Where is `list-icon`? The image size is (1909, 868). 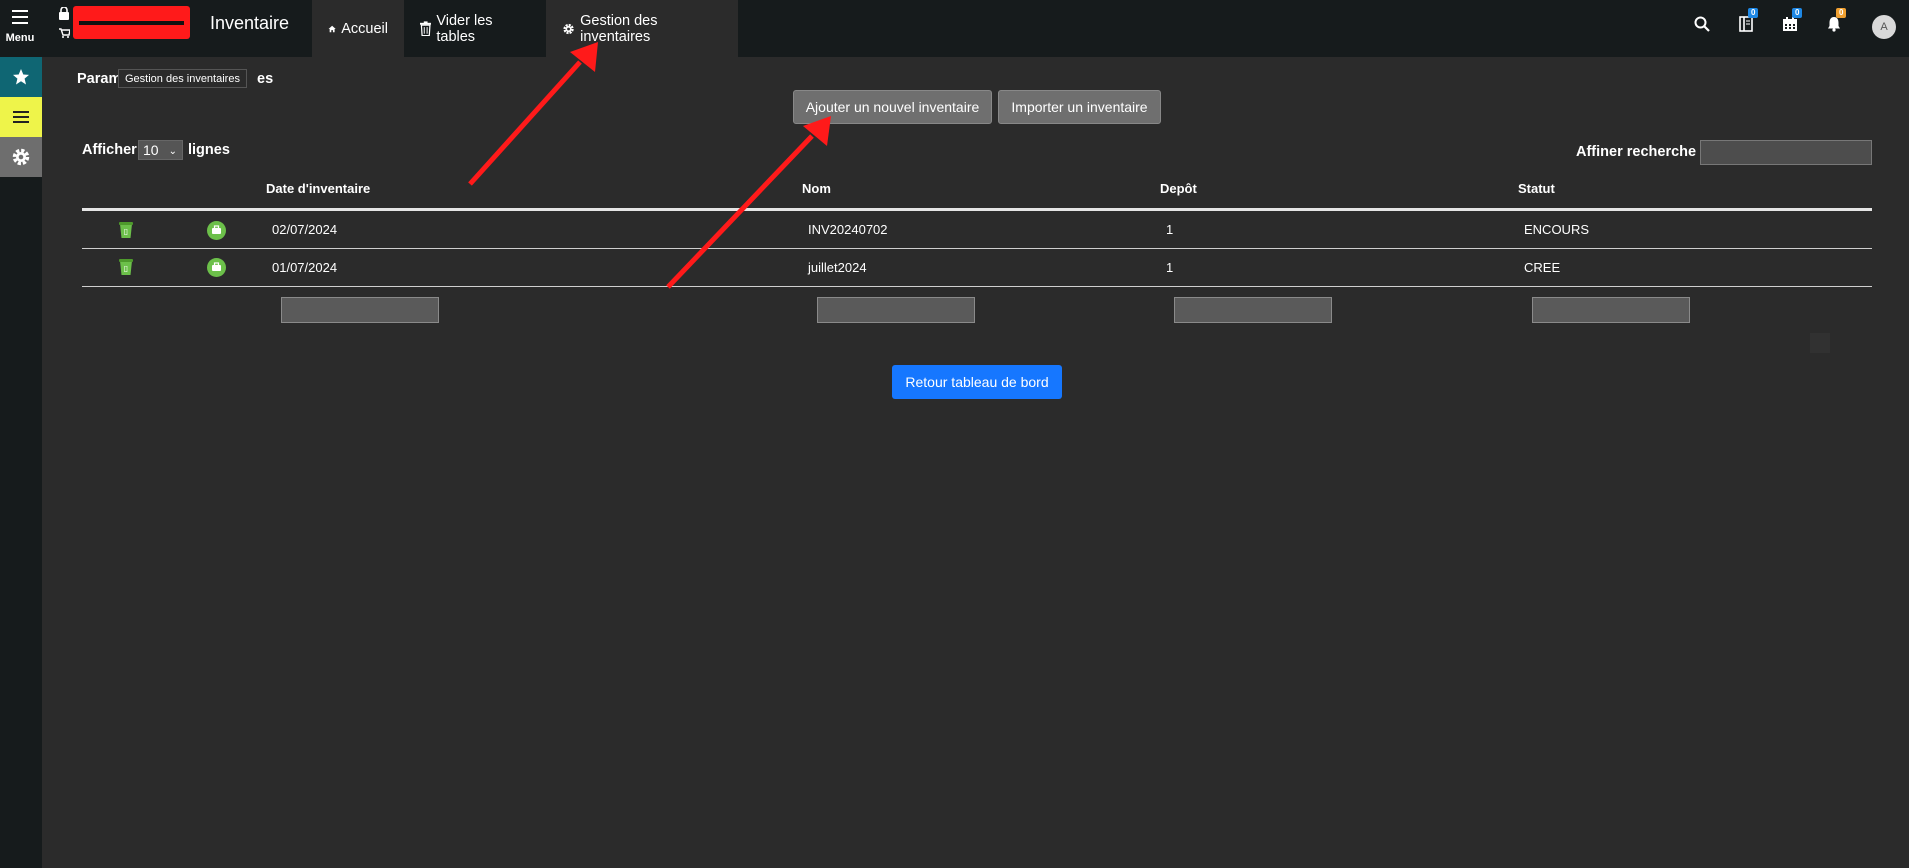
list-icon is located at coordinates (21, 117).